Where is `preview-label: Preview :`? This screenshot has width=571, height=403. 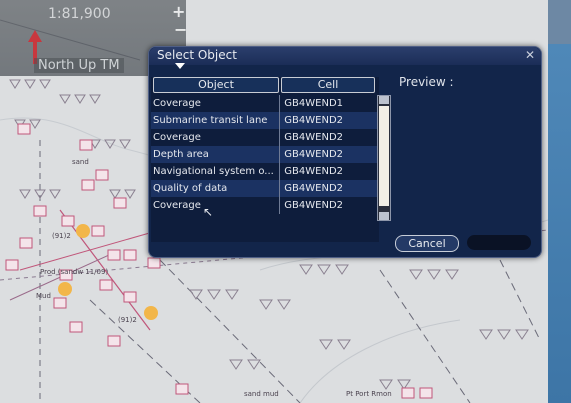 preview-label: Preview : is located at coordinates (426, 82).